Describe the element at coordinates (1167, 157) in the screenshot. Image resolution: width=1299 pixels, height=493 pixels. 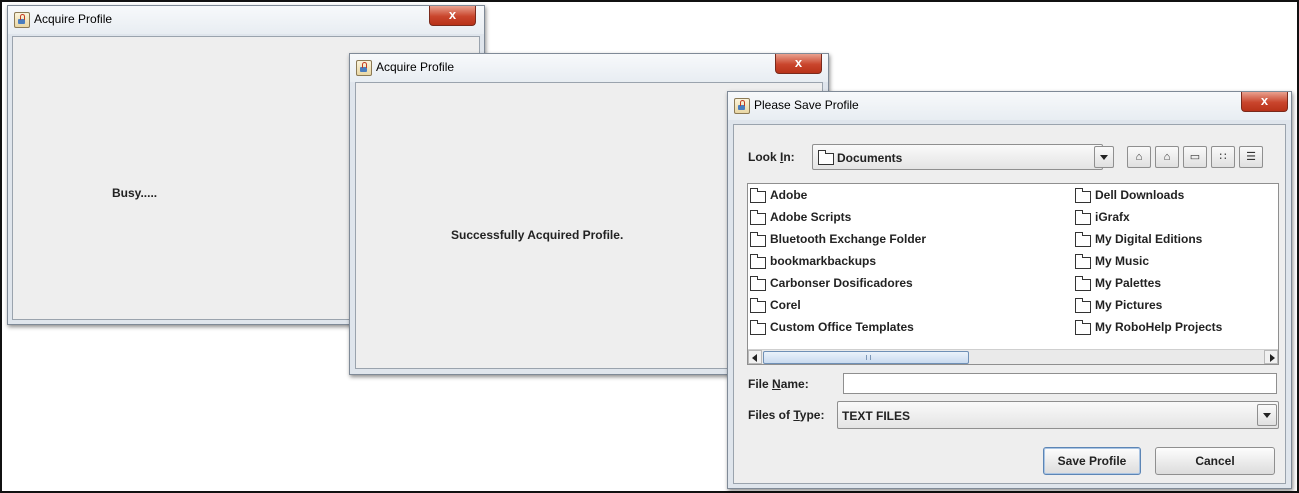
I see `home-icon: ⌂` at that location.